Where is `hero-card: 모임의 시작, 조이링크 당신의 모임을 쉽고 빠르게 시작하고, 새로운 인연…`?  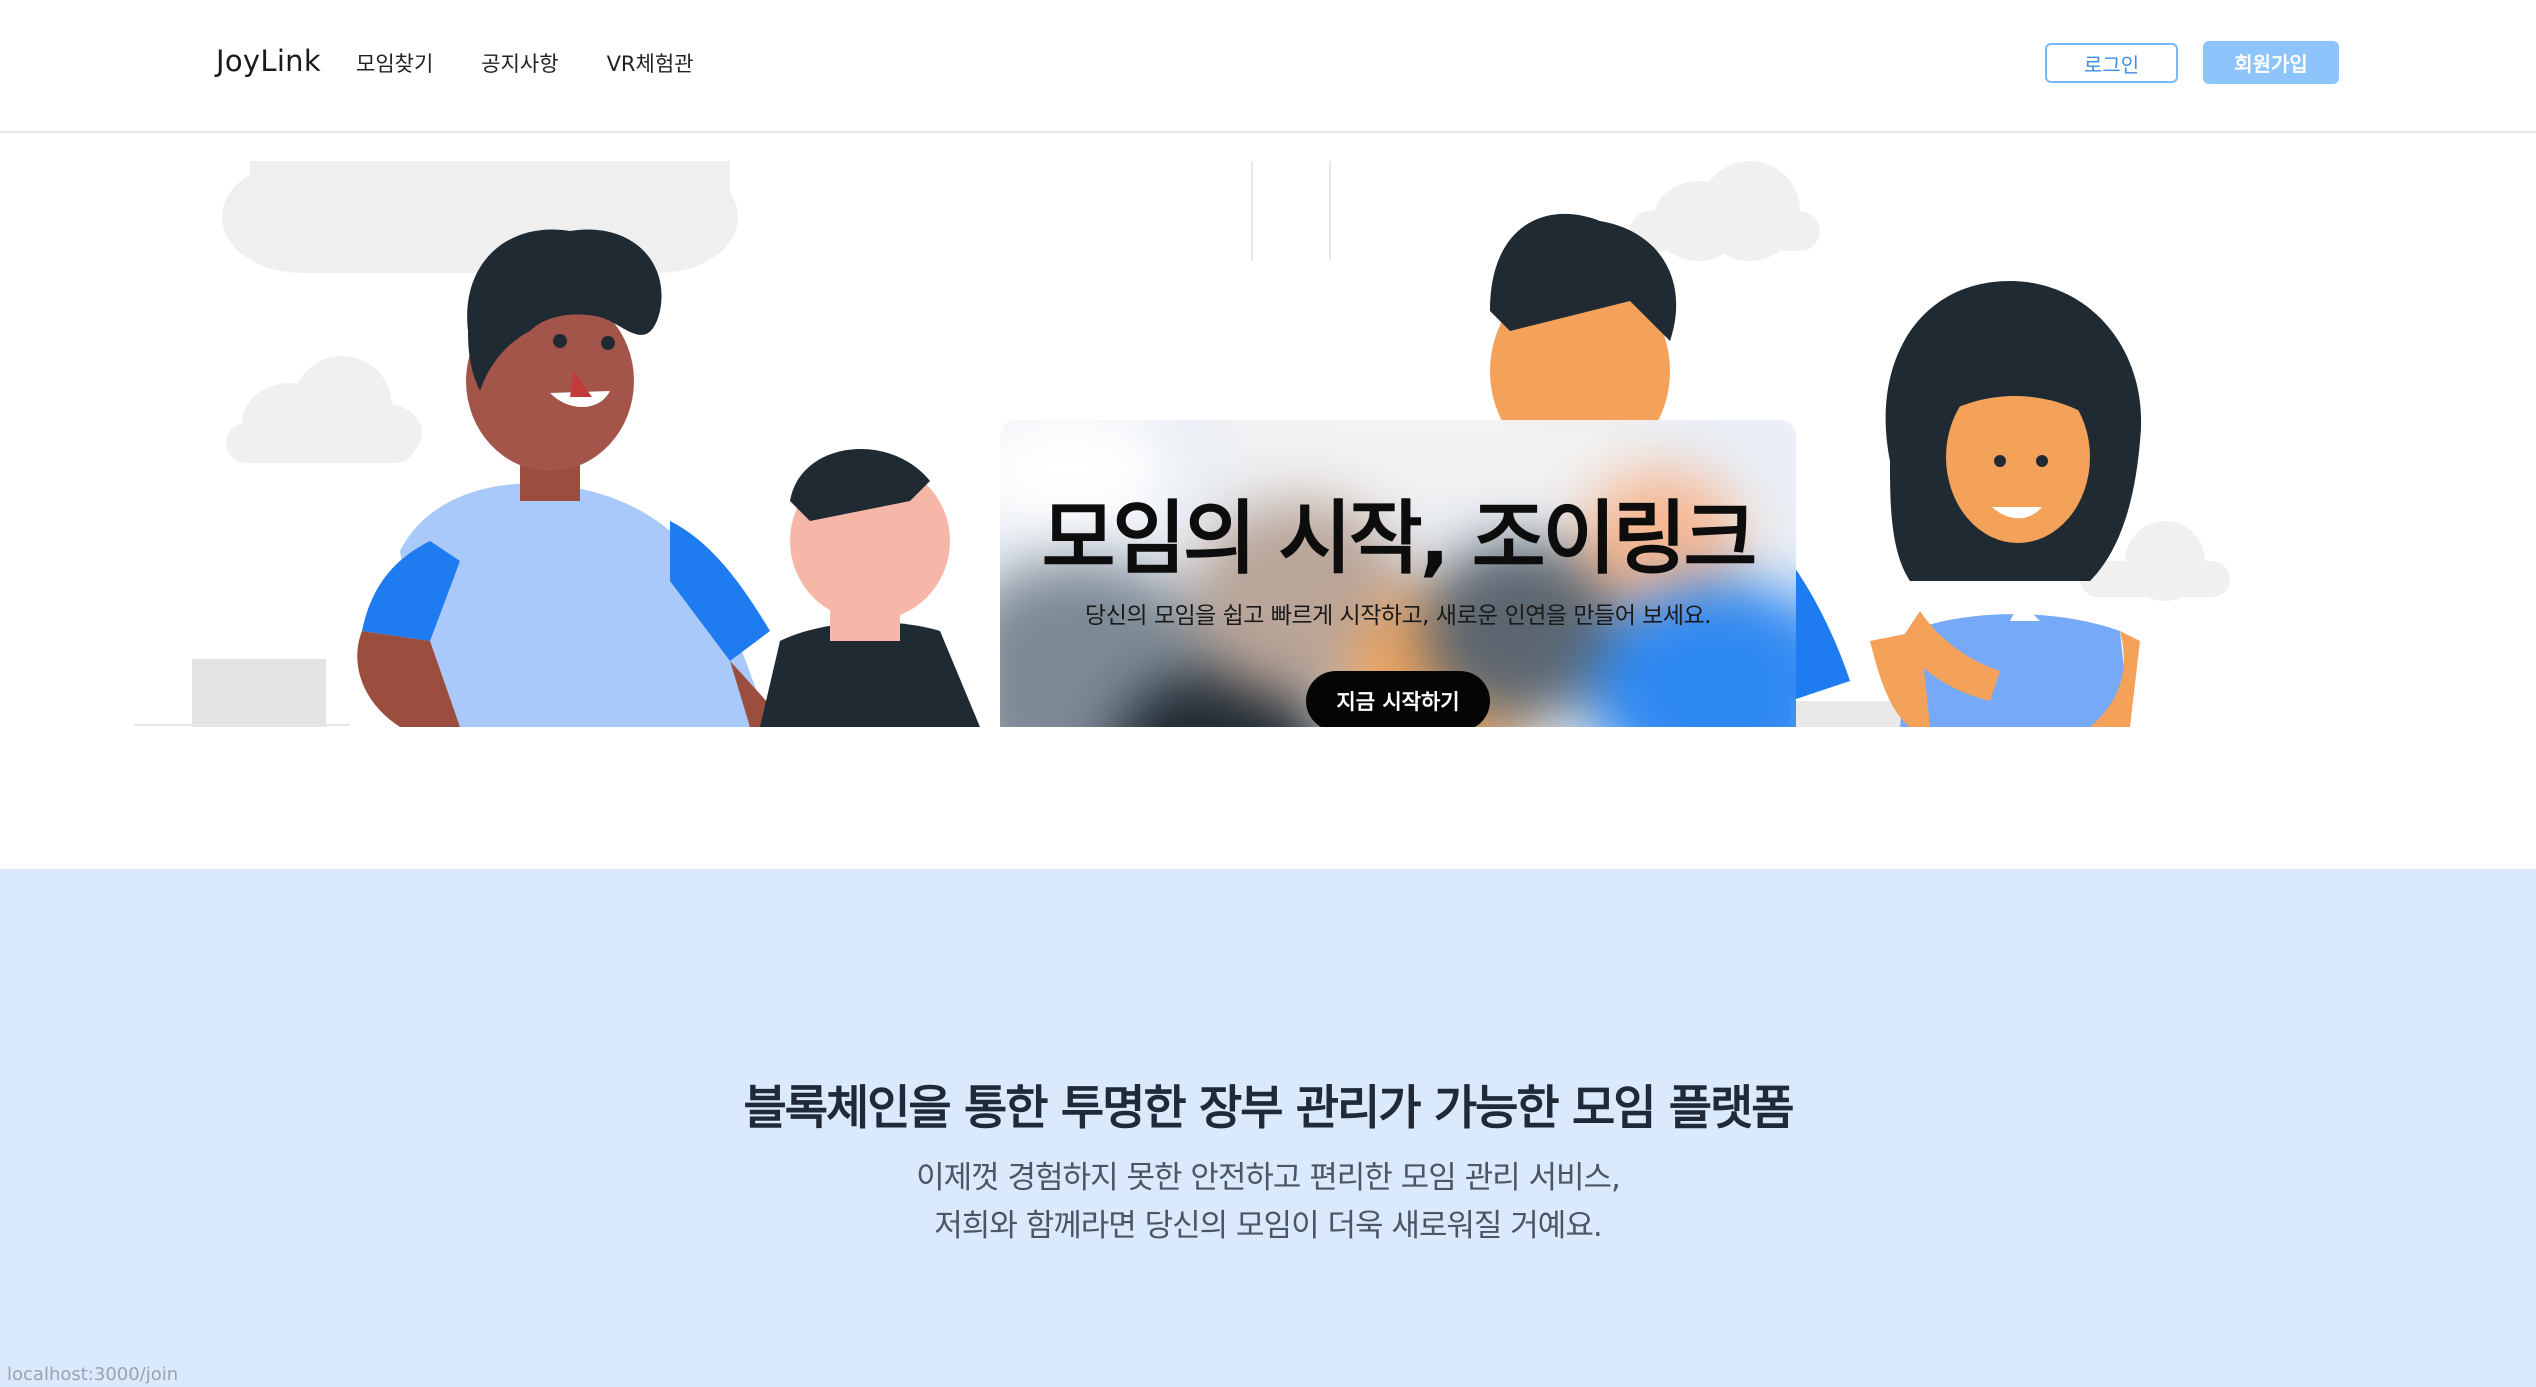
hero-card: 모임의 시작, 조이링크 당신의 모임을 쉽고 빠르게 시작하고, 새로운 인연… is located at coordinates (1398, 573).